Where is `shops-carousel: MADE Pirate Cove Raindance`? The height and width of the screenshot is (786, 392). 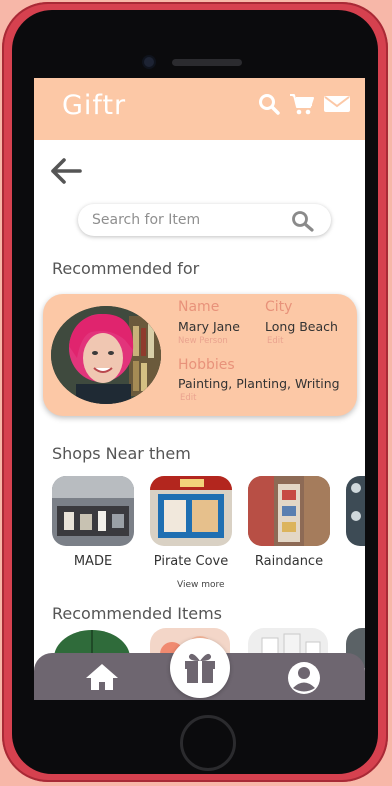
shops-carousel: MADE Pirate Cove Raindance is located at coordinates (208, 531).